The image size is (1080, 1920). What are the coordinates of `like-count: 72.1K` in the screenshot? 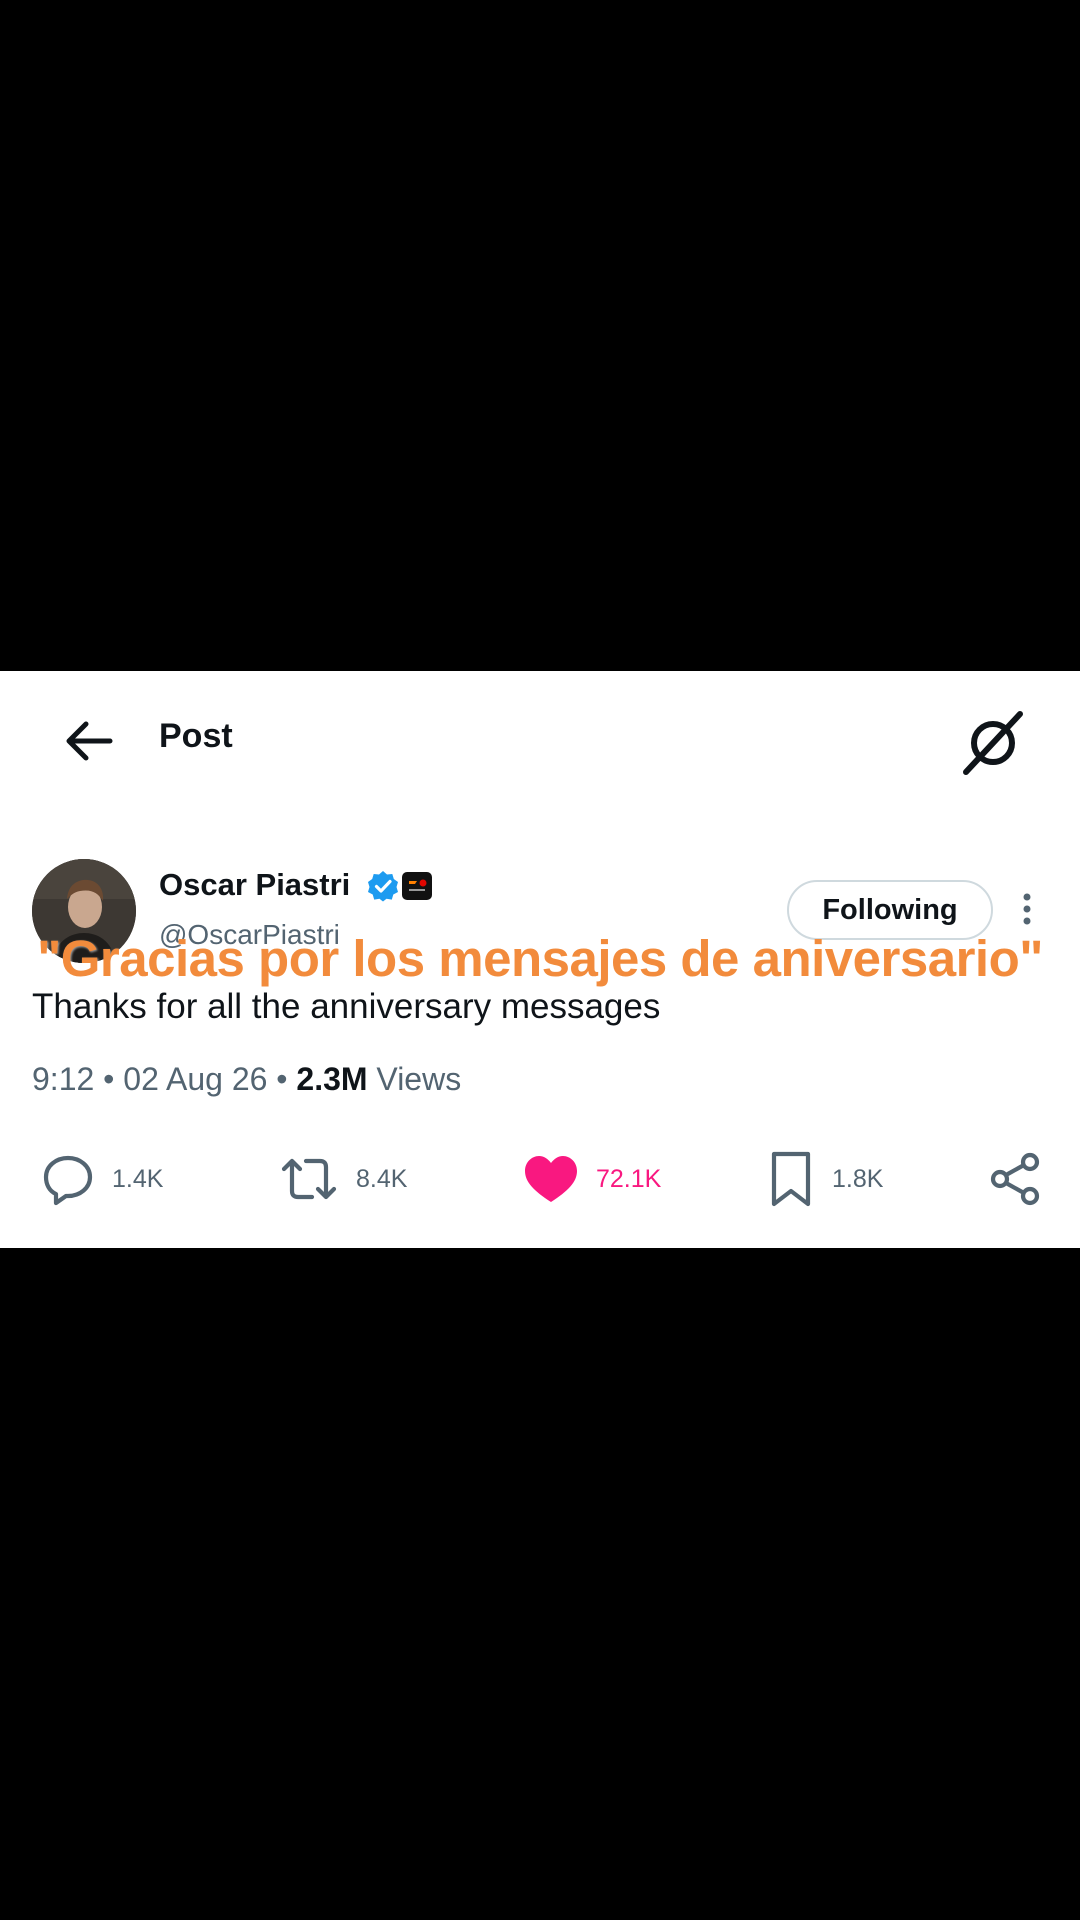 It's located at (629, 1178).